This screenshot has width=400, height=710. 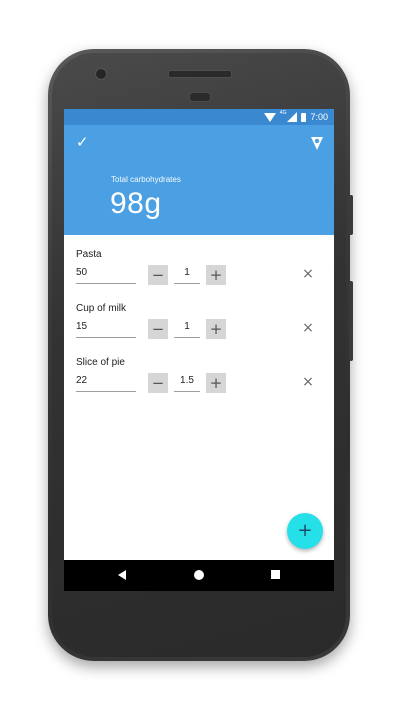 I want to click on brand-icon, so click(x=317, y=143).